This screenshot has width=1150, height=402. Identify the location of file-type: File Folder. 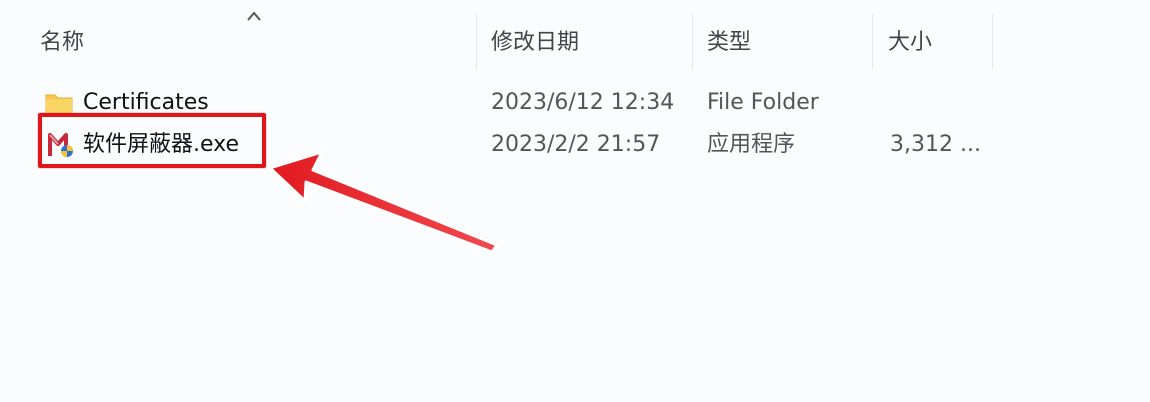
(763, 102).